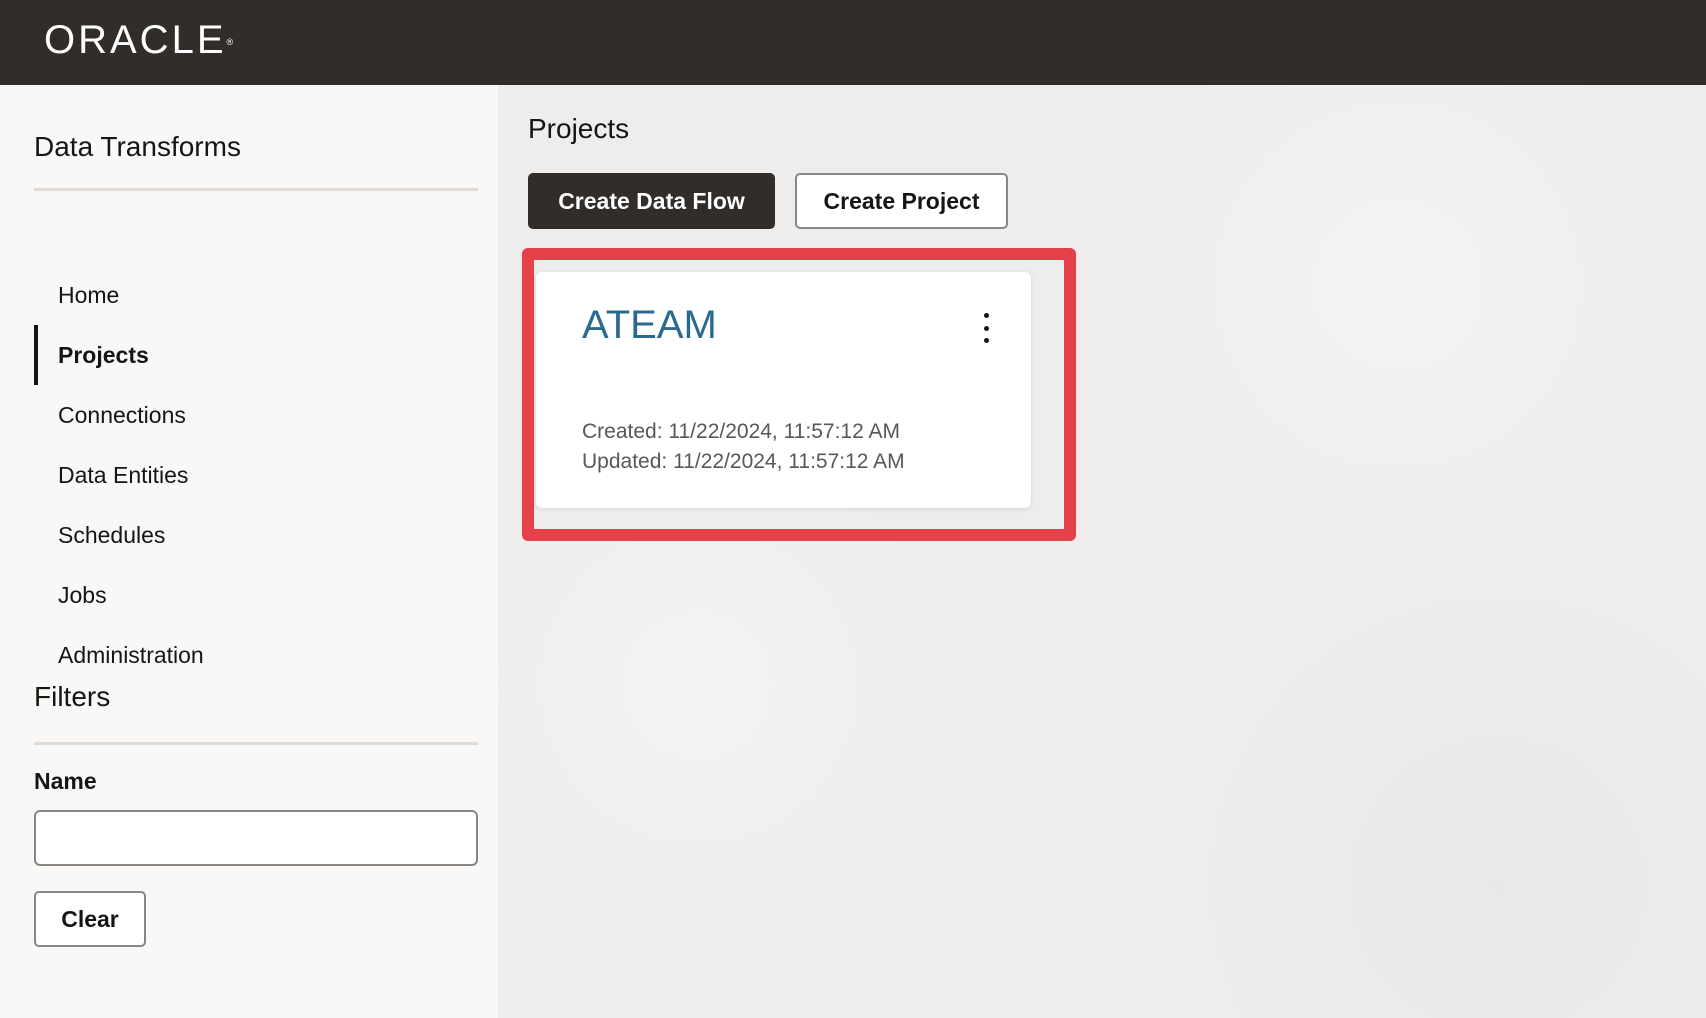 The width and height of the screenshot is (1706, 1018). I want to click on sidebar-item-schedules: Schedules, so click(256, 535).